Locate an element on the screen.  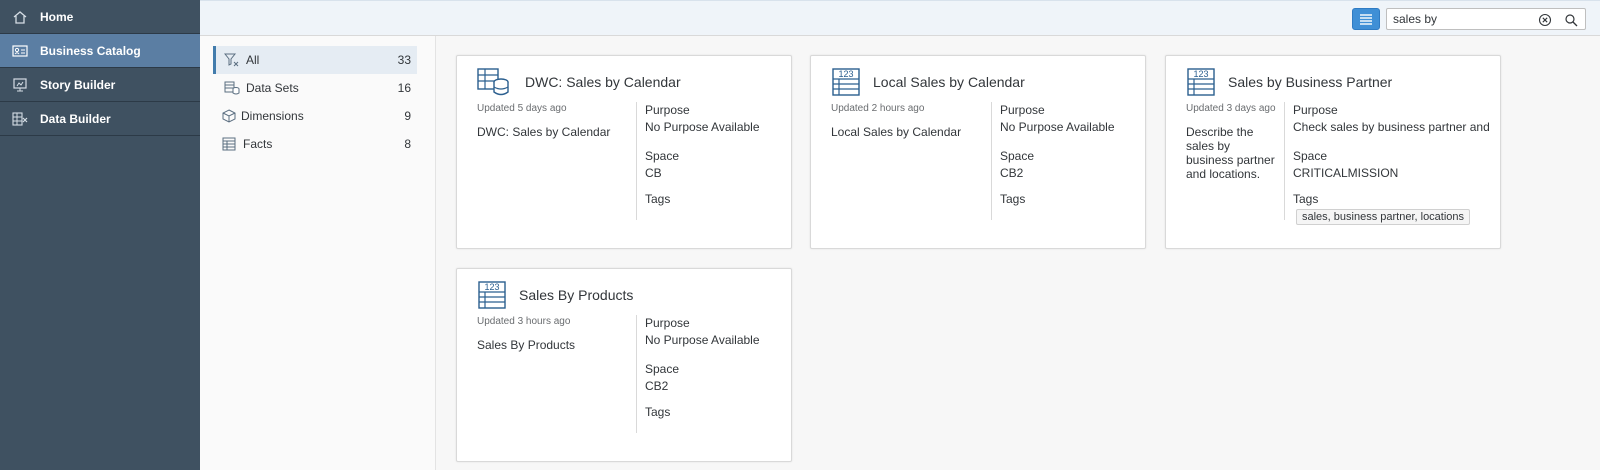
card-updated: Updated 2 hours ago is located at coordinates (878, 108).